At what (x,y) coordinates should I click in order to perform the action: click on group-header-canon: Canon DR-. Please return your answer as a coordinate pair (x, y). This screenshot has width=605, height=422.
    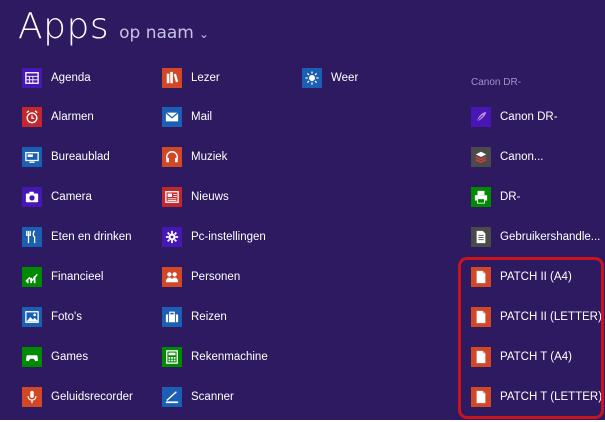
    Looking at the image, I should click on (496, 82).